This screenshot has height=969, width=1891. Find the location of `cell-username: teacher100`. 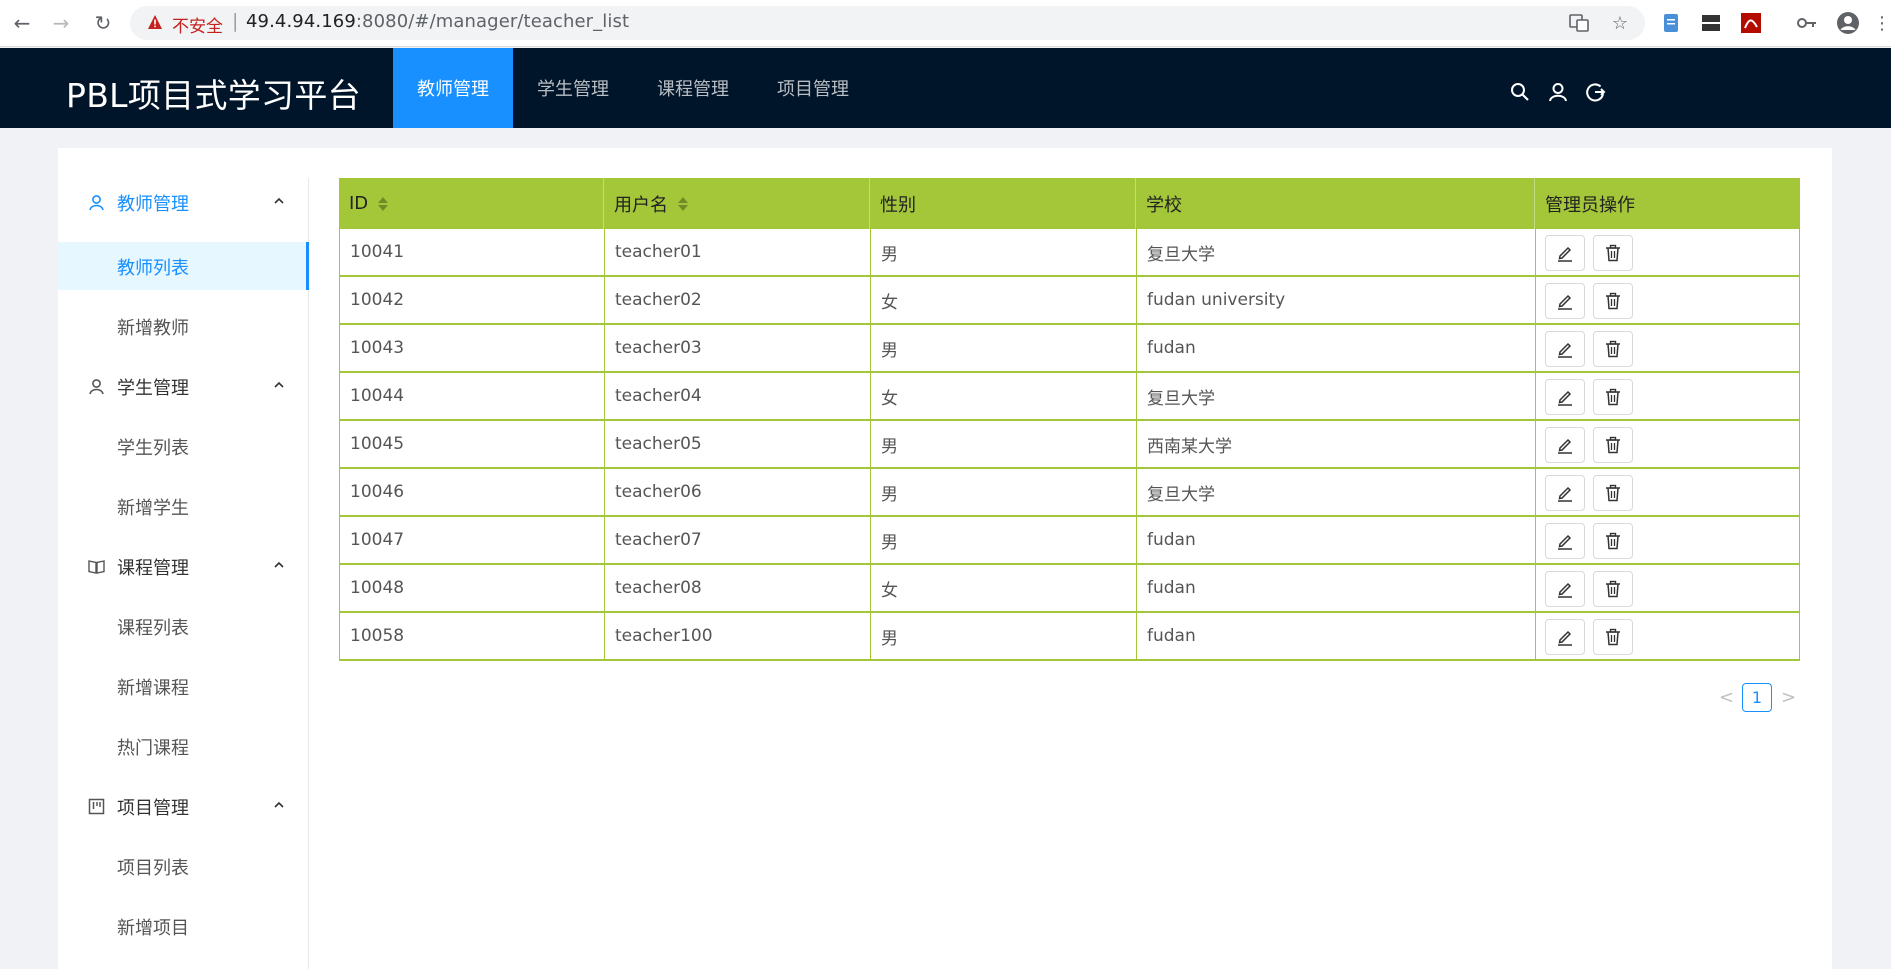

cell-username: teacher100 is located at coordinates (738, 636).